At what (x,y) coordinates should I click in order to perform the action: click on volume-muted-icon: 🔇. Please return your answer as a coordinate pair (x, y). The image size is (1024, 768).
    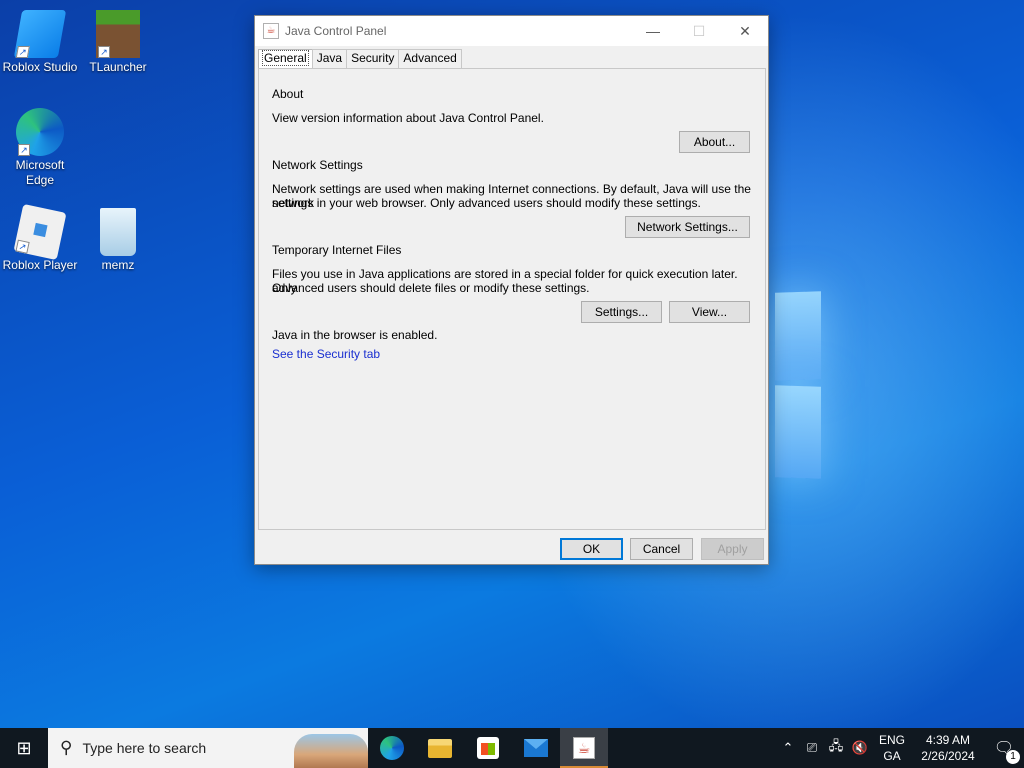
    Looking at the image, I should click on (860, 748).